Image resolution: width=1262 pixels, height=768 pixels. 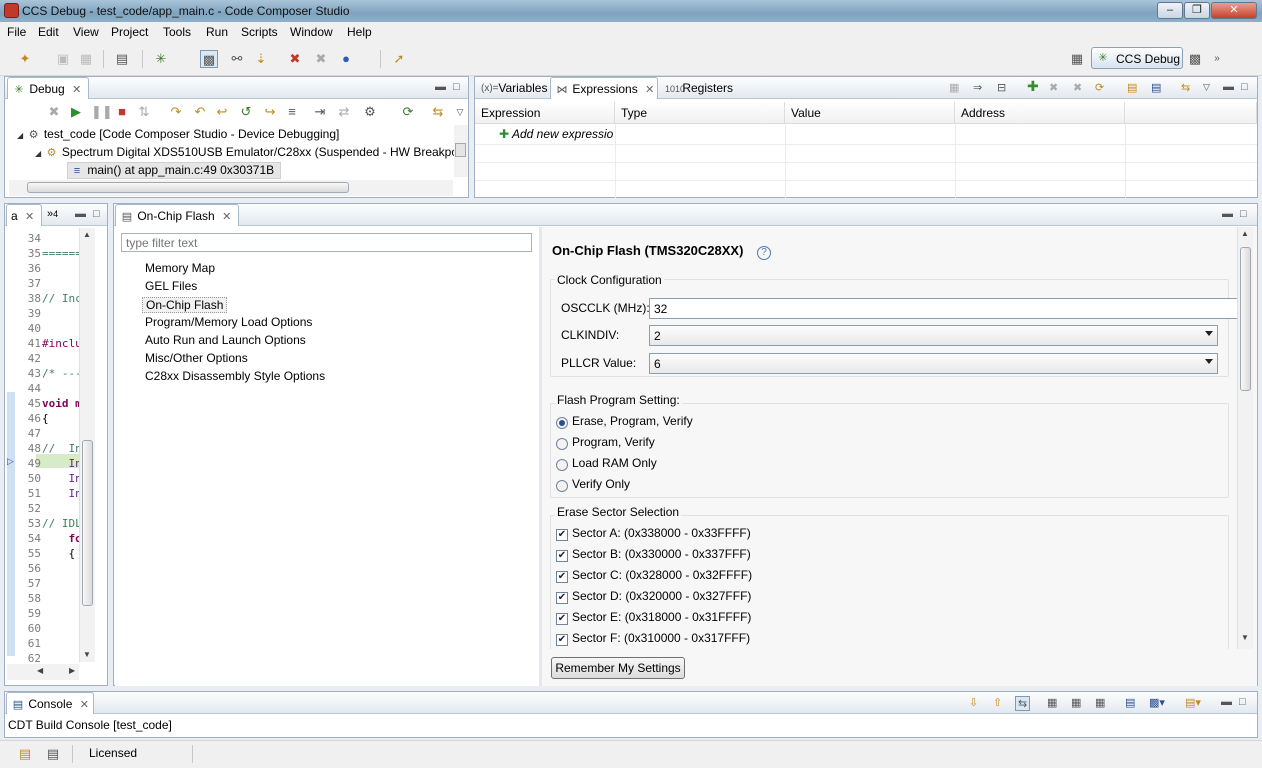 What do you see at coordinates (235, 376) in the screenshot?
I see `option-c28xx-disassembly: C28xx Disassembly Style Options` at bounding box center [235, 376].